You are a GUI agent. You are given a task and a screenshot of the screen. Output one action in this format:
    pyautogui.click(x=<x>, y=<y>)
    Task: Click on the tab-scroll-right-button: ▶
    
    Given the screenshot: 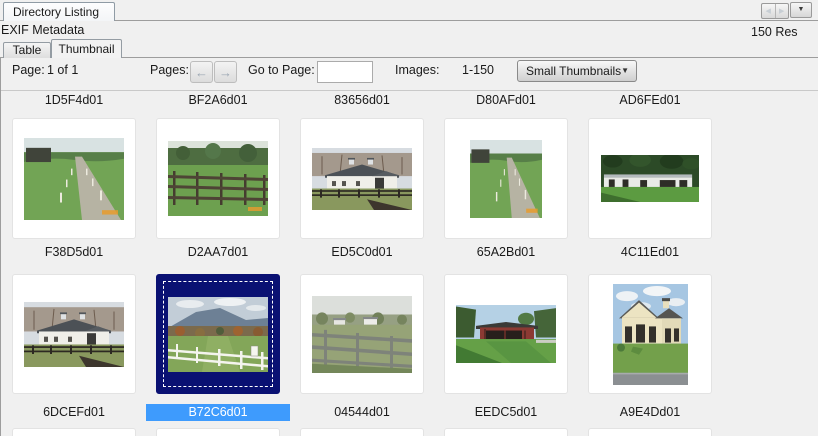 What is the action you would take?
    pyautogui.click(x=782, y=11)
    